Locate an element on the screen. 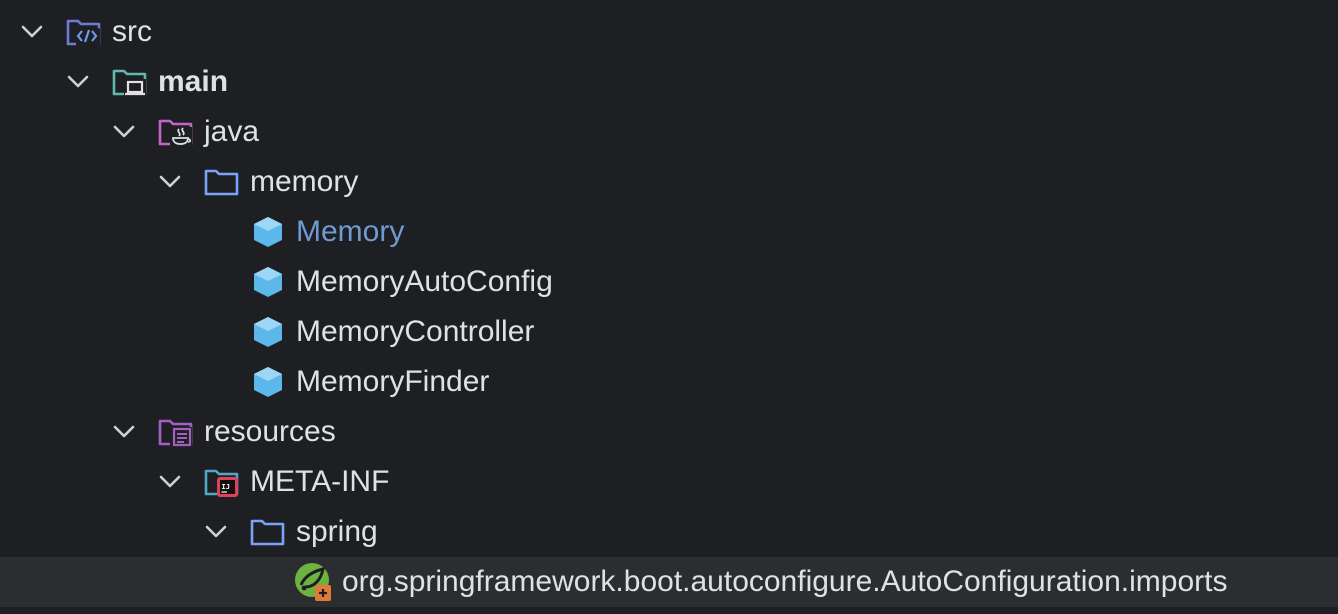  tree-row-spring: spring is located at coordinates (669, 532).